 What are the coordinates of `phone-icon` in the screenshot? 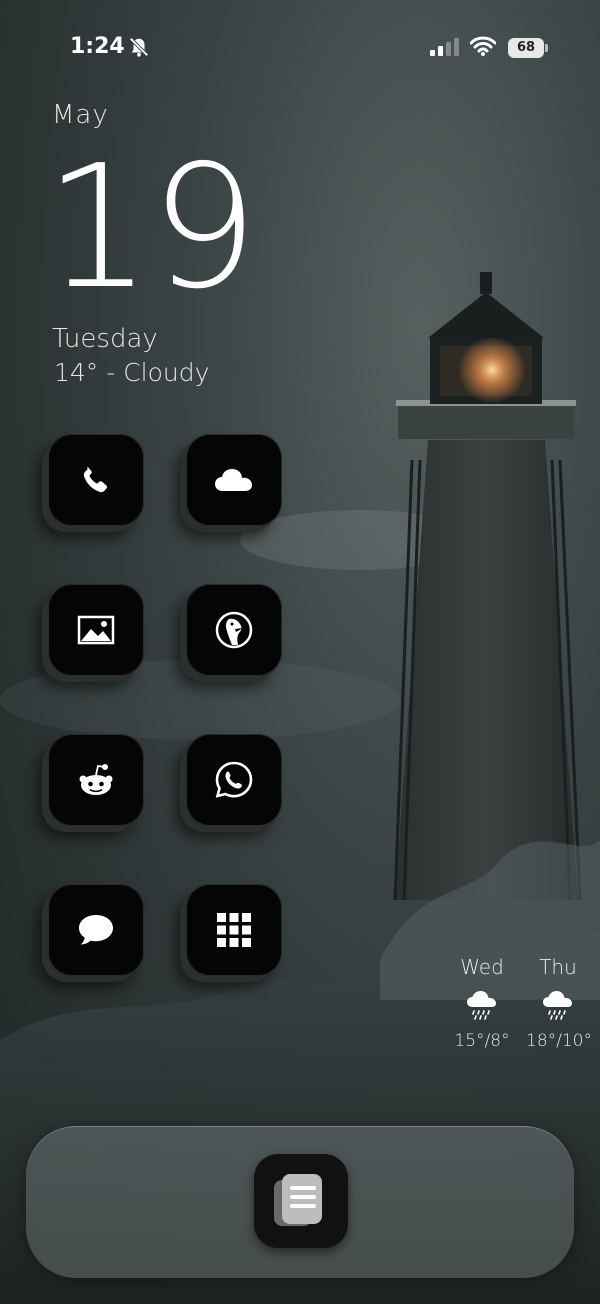 It's located at (95, 479).